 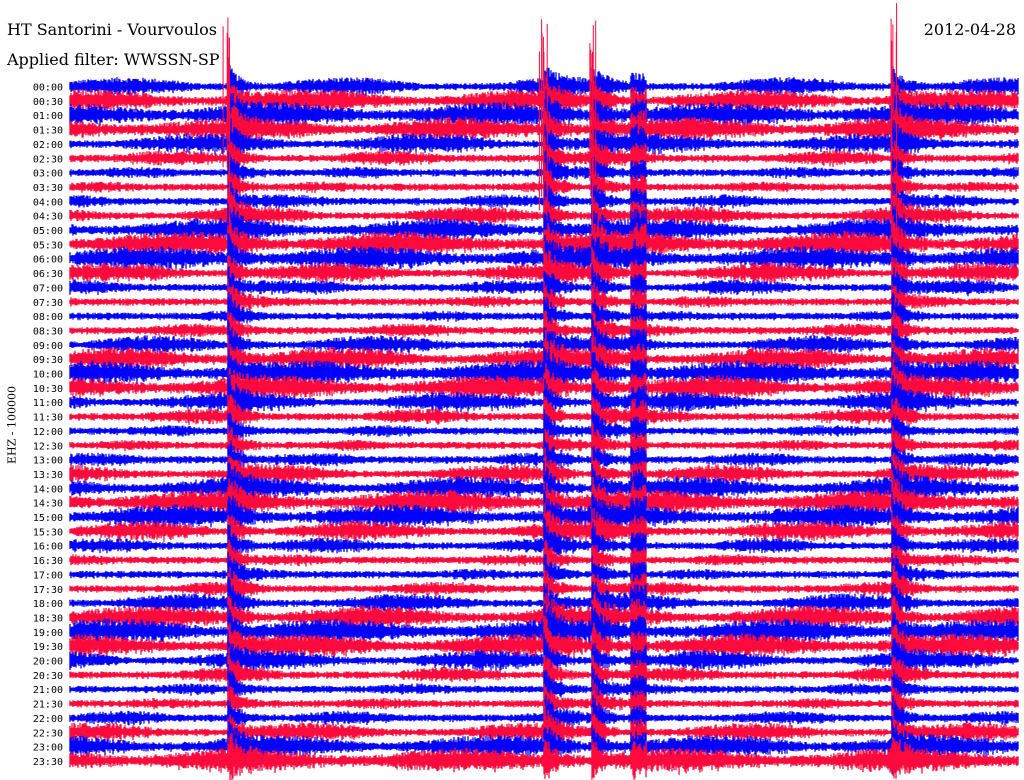 I want to click on time-label-0000: 00:00, so click(x=48, y=88).